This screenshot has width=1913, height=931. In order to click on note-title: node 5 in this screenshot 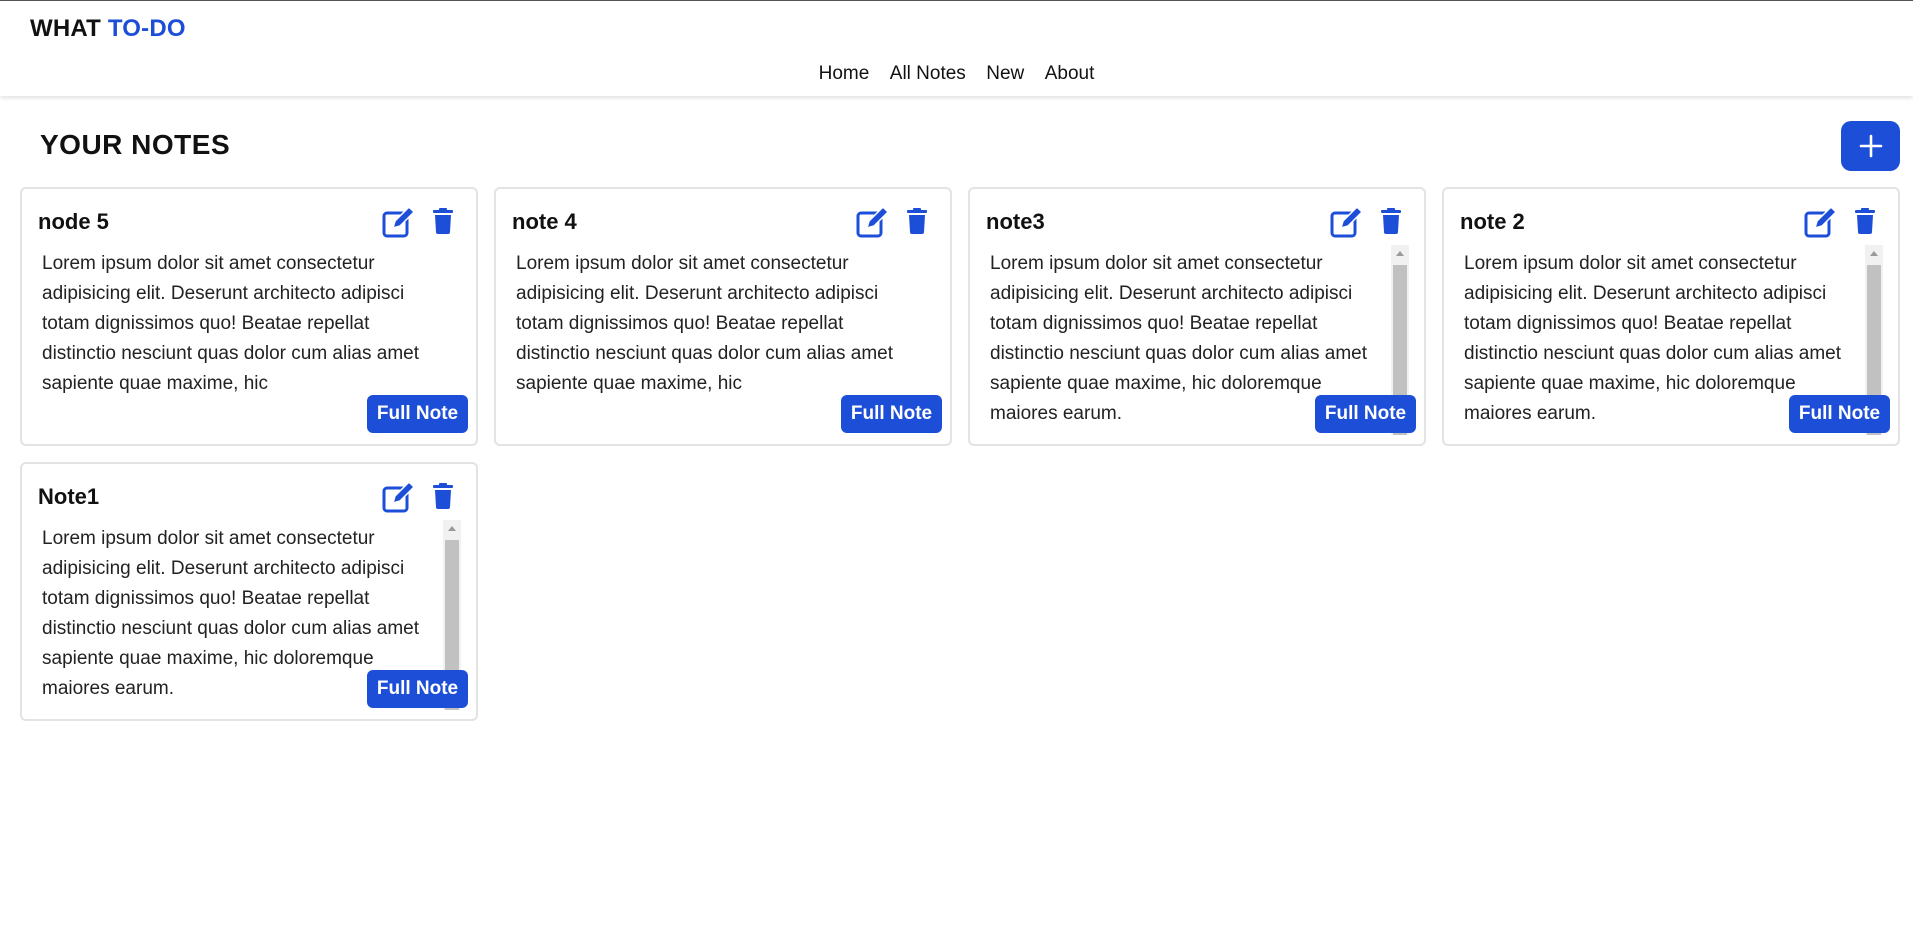, I will do `click(73, 221)`.